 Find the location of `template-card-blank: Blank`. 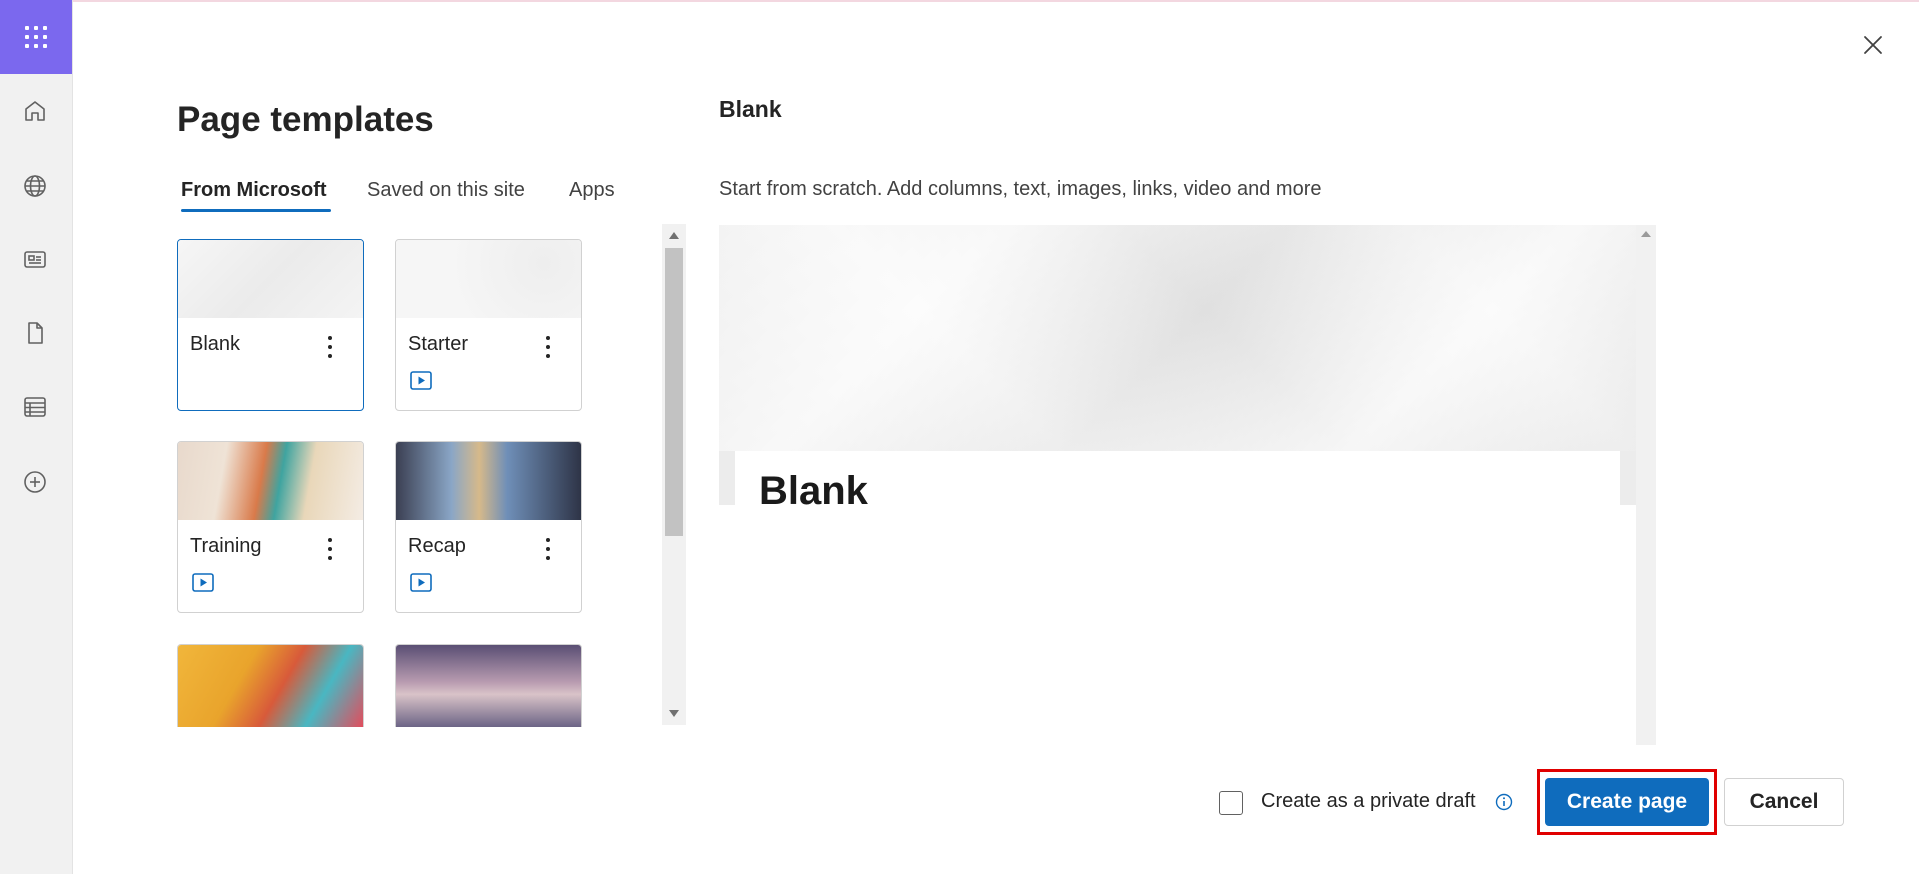

template-card-blank: Blank is located at coordinates (270, 325).